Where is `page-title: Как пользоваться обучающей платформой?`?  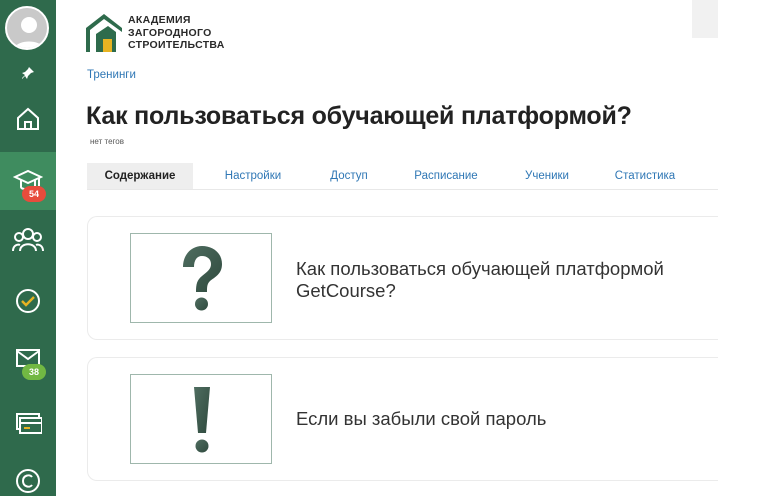 page-title: Как пользоваться обучающей платформой? is located at coordinates (359, 116).